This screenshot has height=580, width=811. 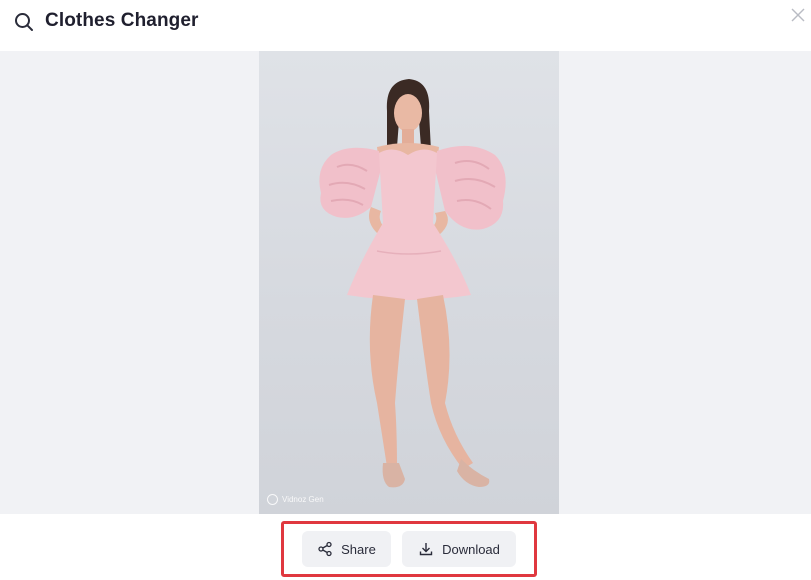 I want to click on share-button: Share, so click(x=346, y=549).